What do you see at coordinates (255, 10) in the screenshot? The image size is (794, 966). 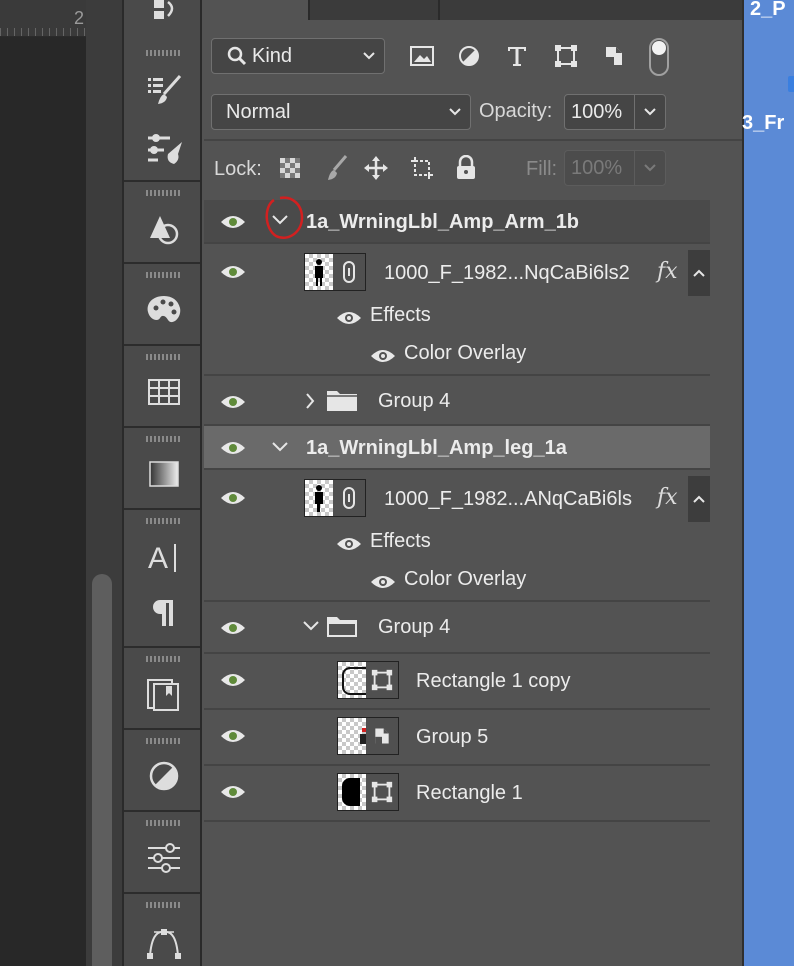 I see `tab-layers` at bounding box center [255, 10].